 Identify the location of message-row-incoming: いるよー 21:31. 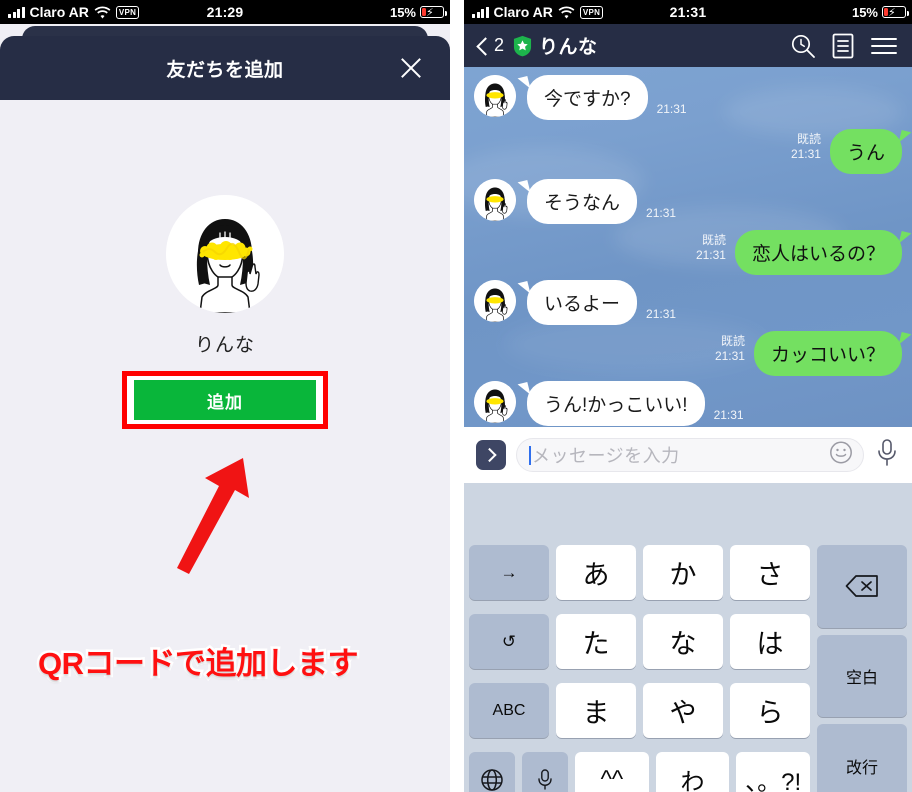
(575, 302).